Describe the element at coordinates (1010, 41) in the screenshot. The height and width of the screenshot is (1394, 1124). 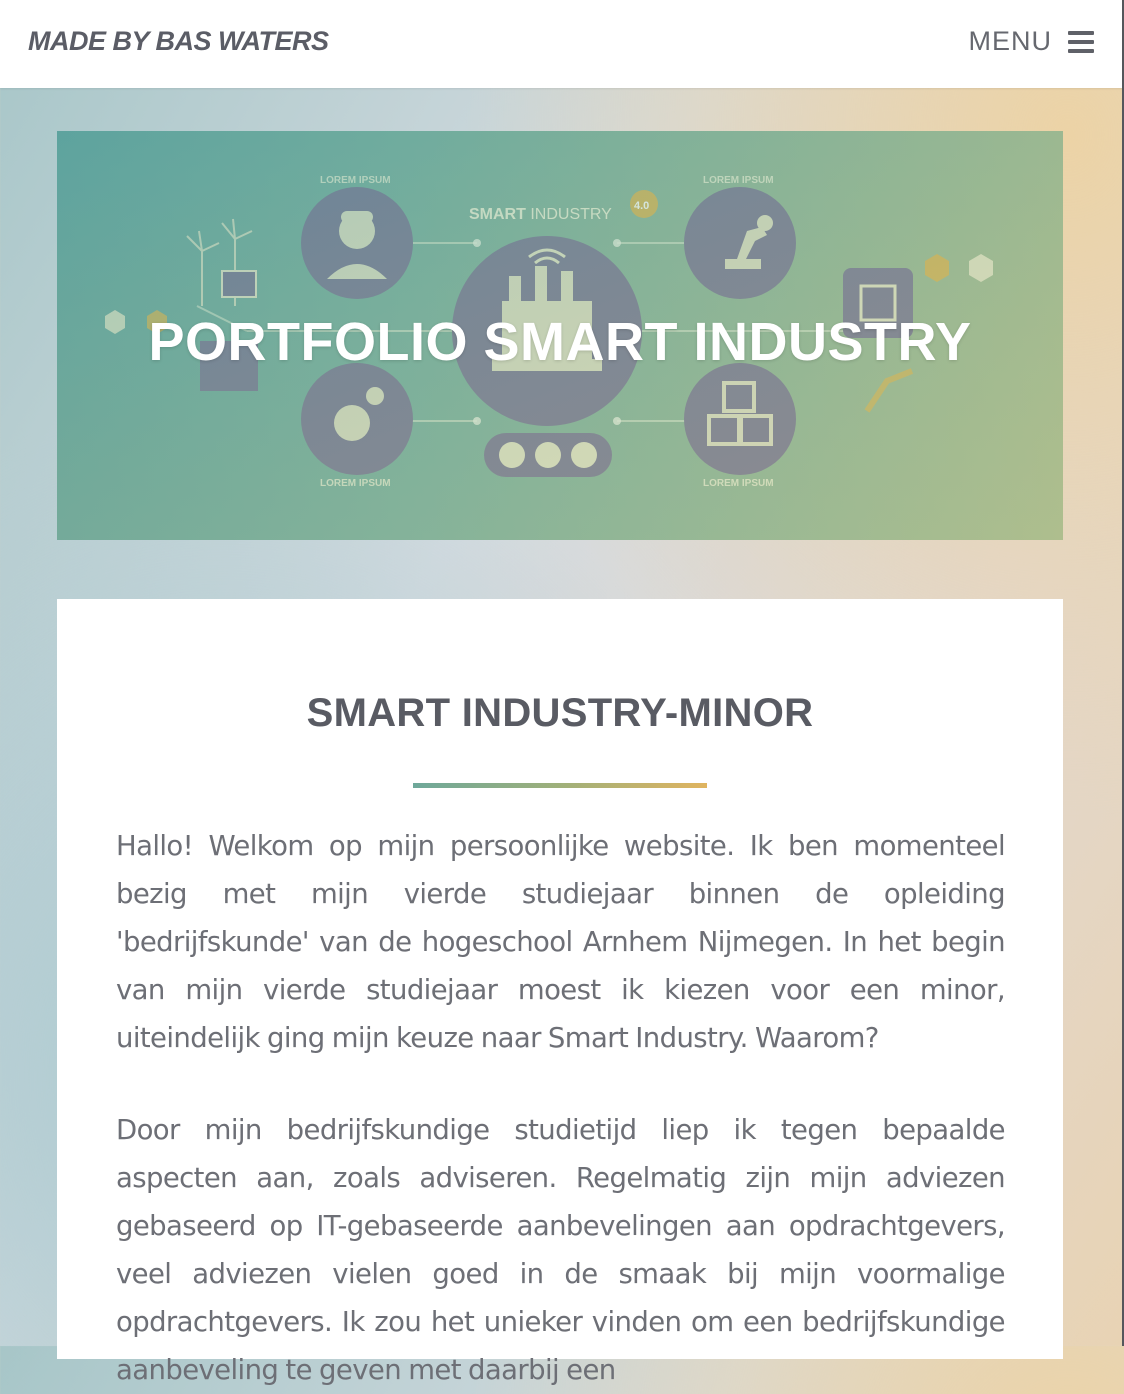
I see `menu-label: MENU` at that location.